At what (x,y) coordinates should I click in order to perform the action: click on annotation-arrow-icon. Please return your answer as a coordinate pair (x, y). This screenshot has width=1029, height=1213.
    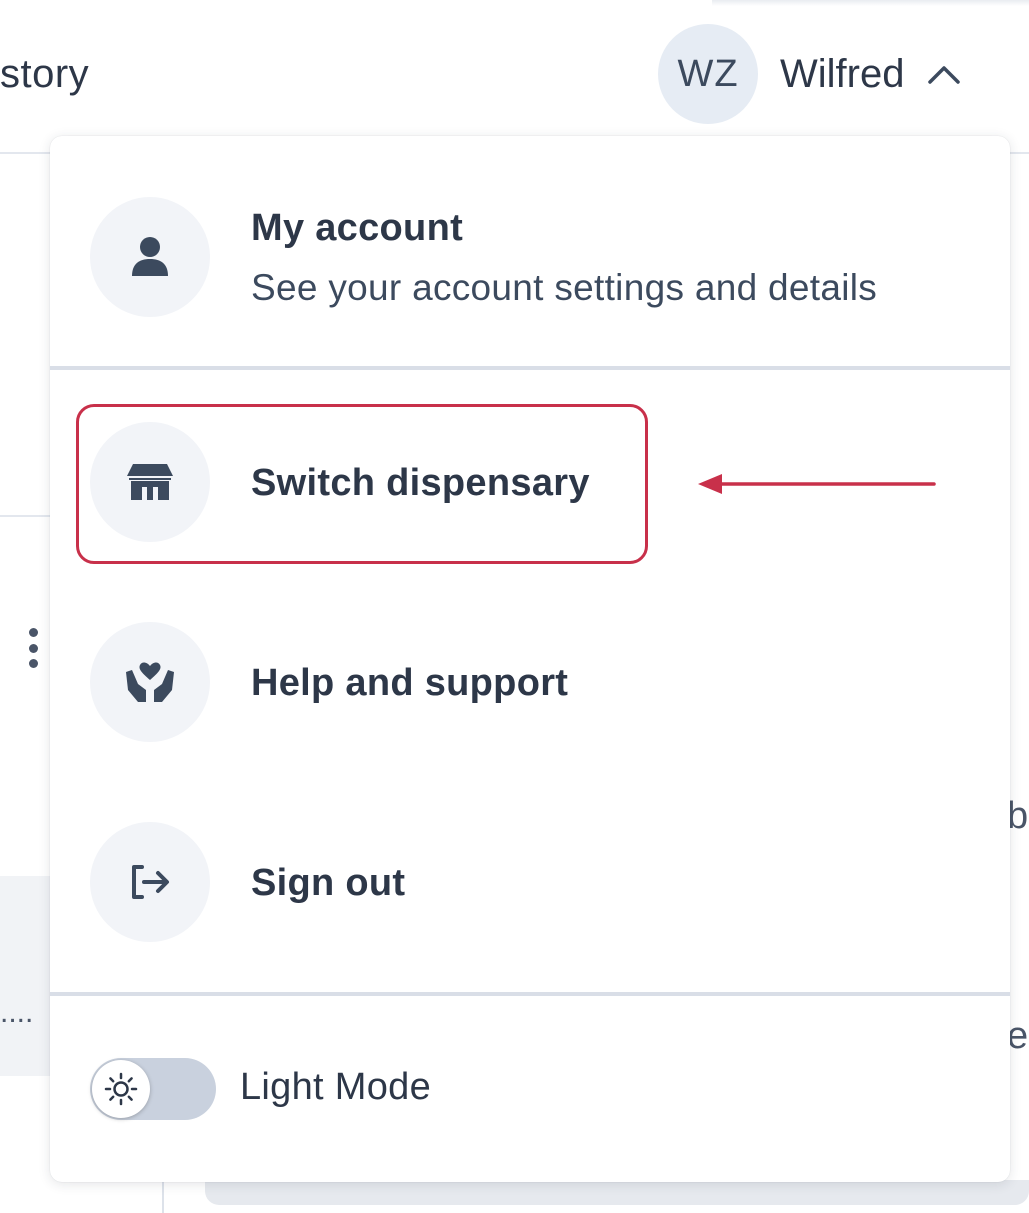
    Looking at the image, I should click on (817, 484).